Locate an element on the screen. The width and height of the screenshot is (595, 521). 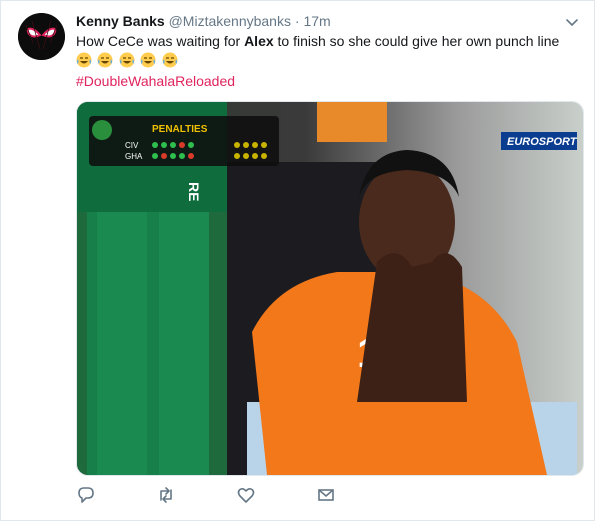
team-1: CIV is located at coordinates (132, 145).